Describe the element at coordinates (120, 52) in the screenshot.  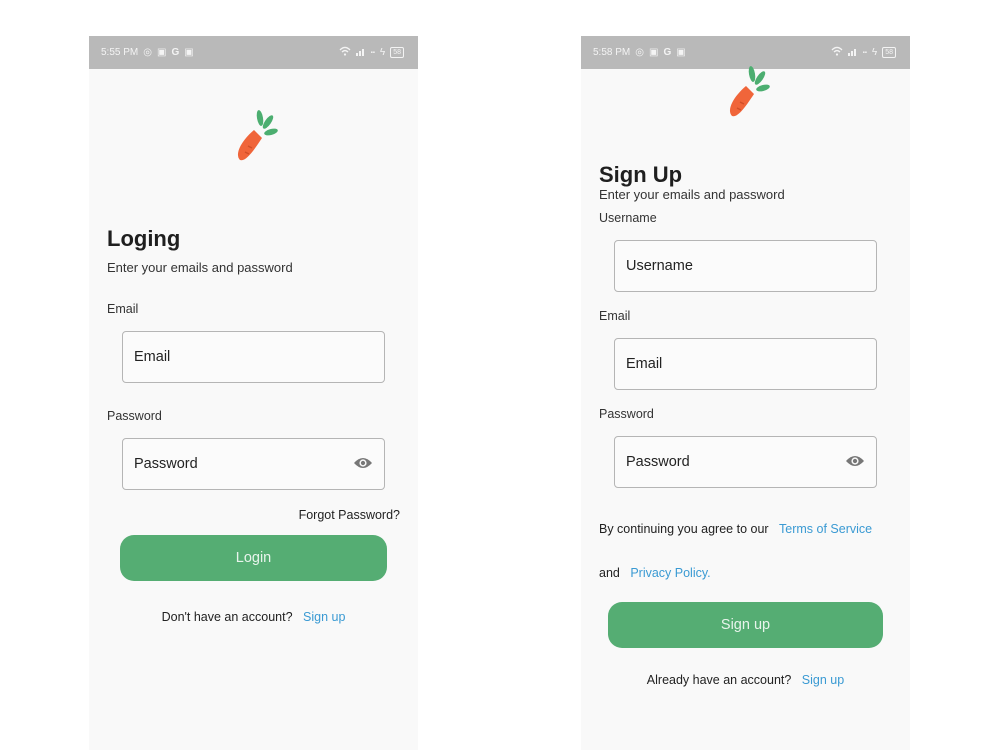
I see `status-time: 5:55 PM` at that location.